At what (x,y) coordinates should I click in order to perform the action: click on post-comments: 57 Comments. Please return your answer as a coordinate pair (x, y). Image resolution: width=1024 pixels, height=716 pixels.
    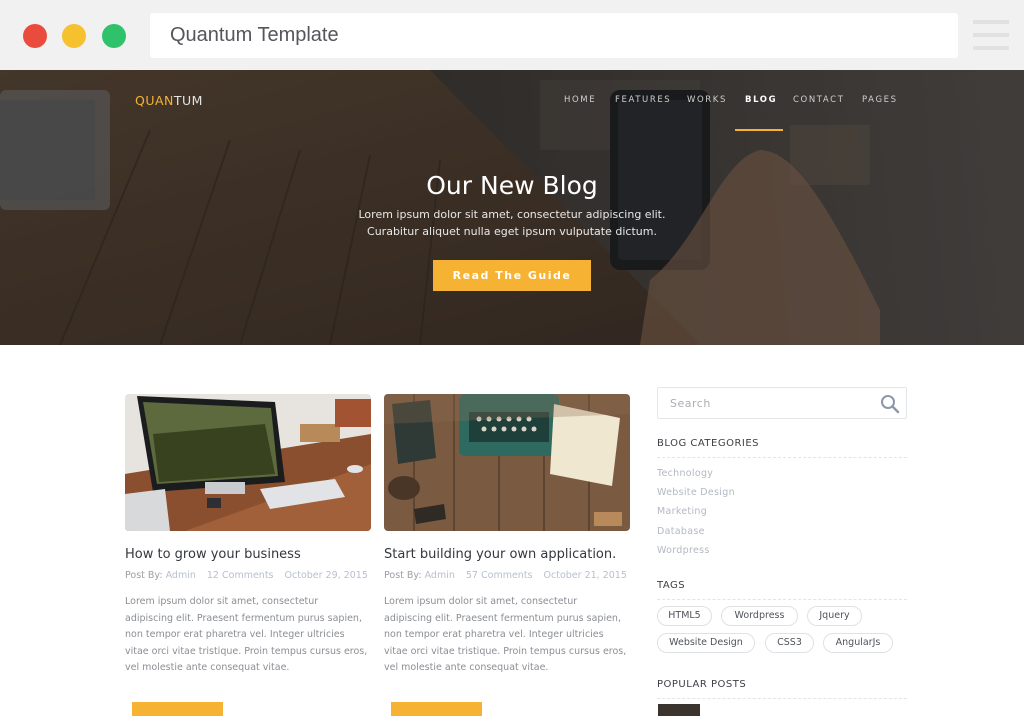
    Looking at the image, I should click on (499, 575).